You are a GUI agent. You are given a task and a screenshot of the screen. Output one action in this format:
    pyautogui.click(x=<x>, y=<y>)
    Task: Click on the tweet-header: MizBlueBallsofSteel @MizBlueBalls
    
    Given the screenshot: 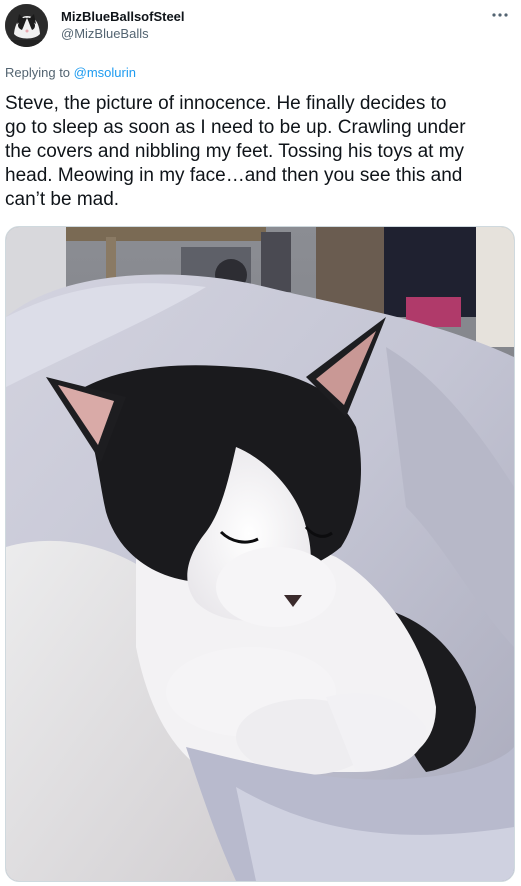 What is the action you would take?
    pyautogui.click(x=260, y=28)
    